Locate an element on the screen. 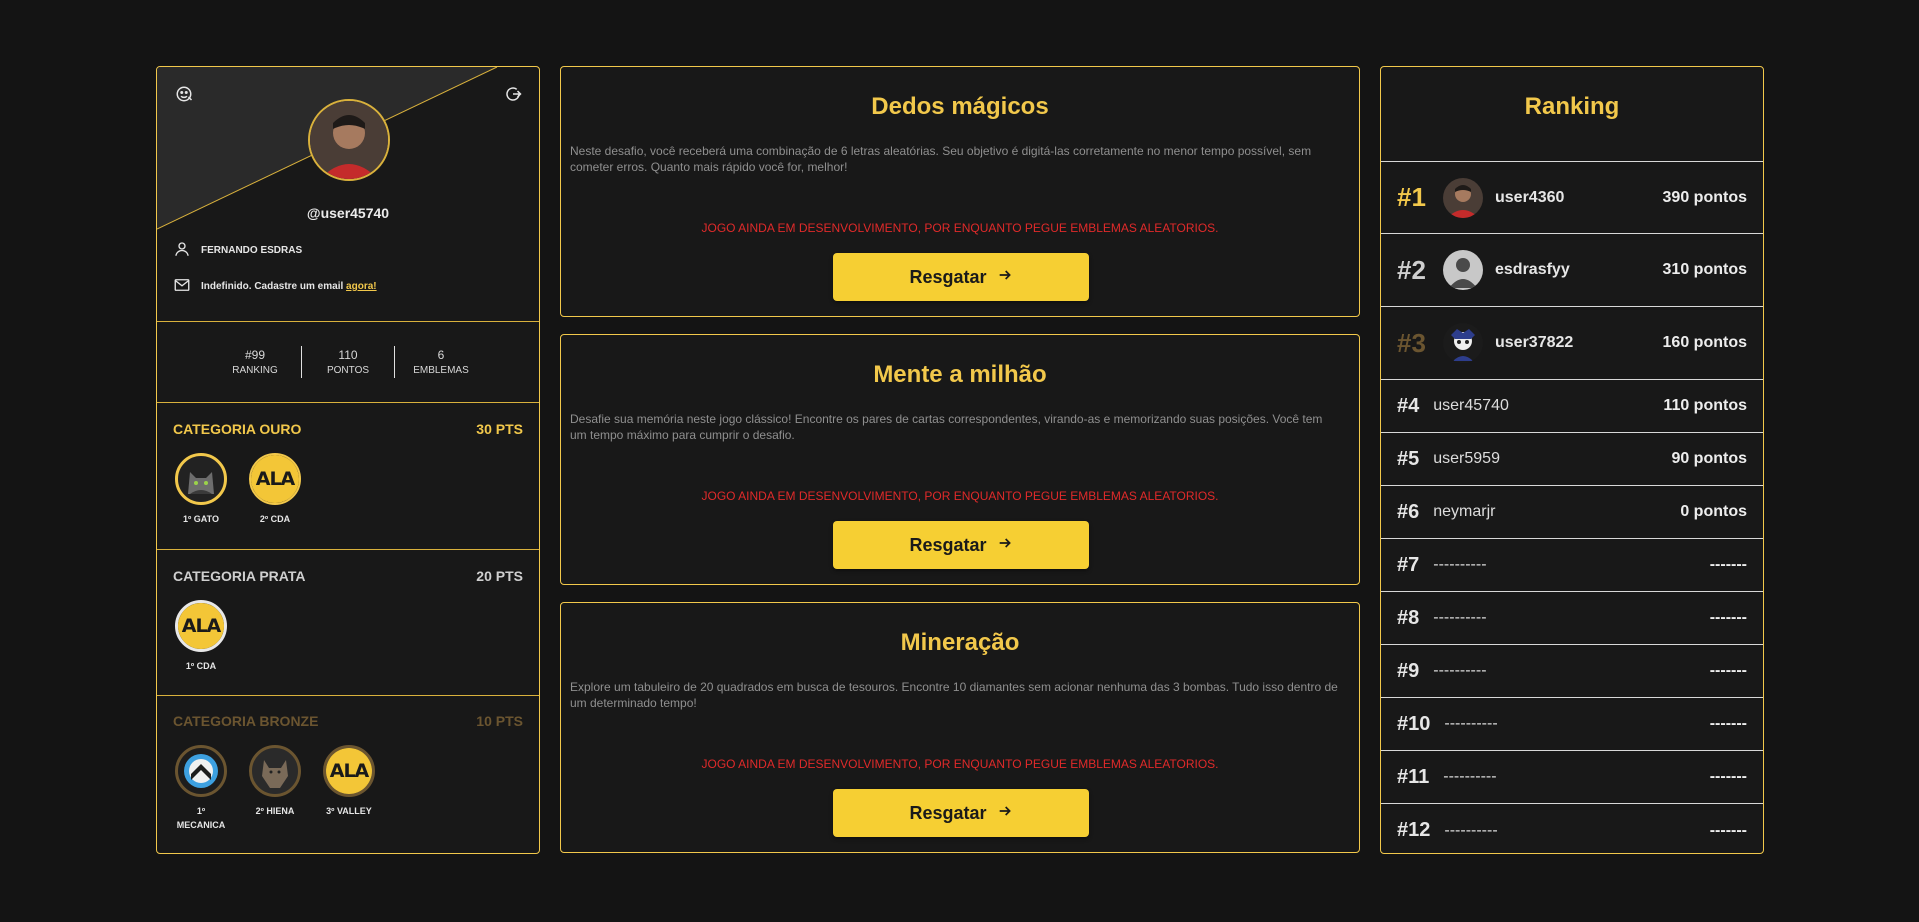 The height and width of the screenshot is (922, 1919). ranking-row: #10 ---------- ------- is located at coordinates (1572, 724).